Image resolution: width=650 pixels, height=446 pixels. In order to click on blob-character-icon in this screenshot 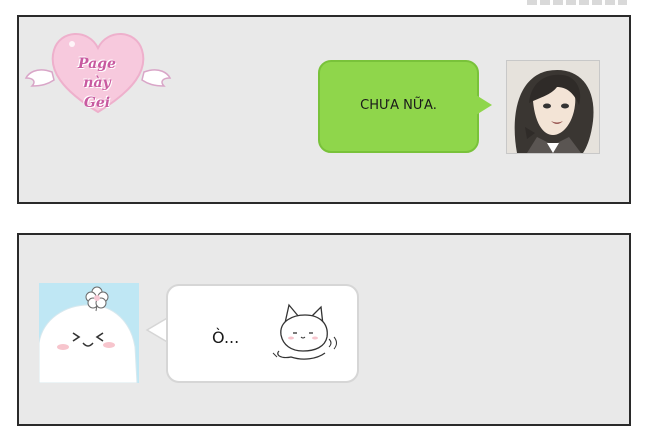, I will do `click(89, 333)`.